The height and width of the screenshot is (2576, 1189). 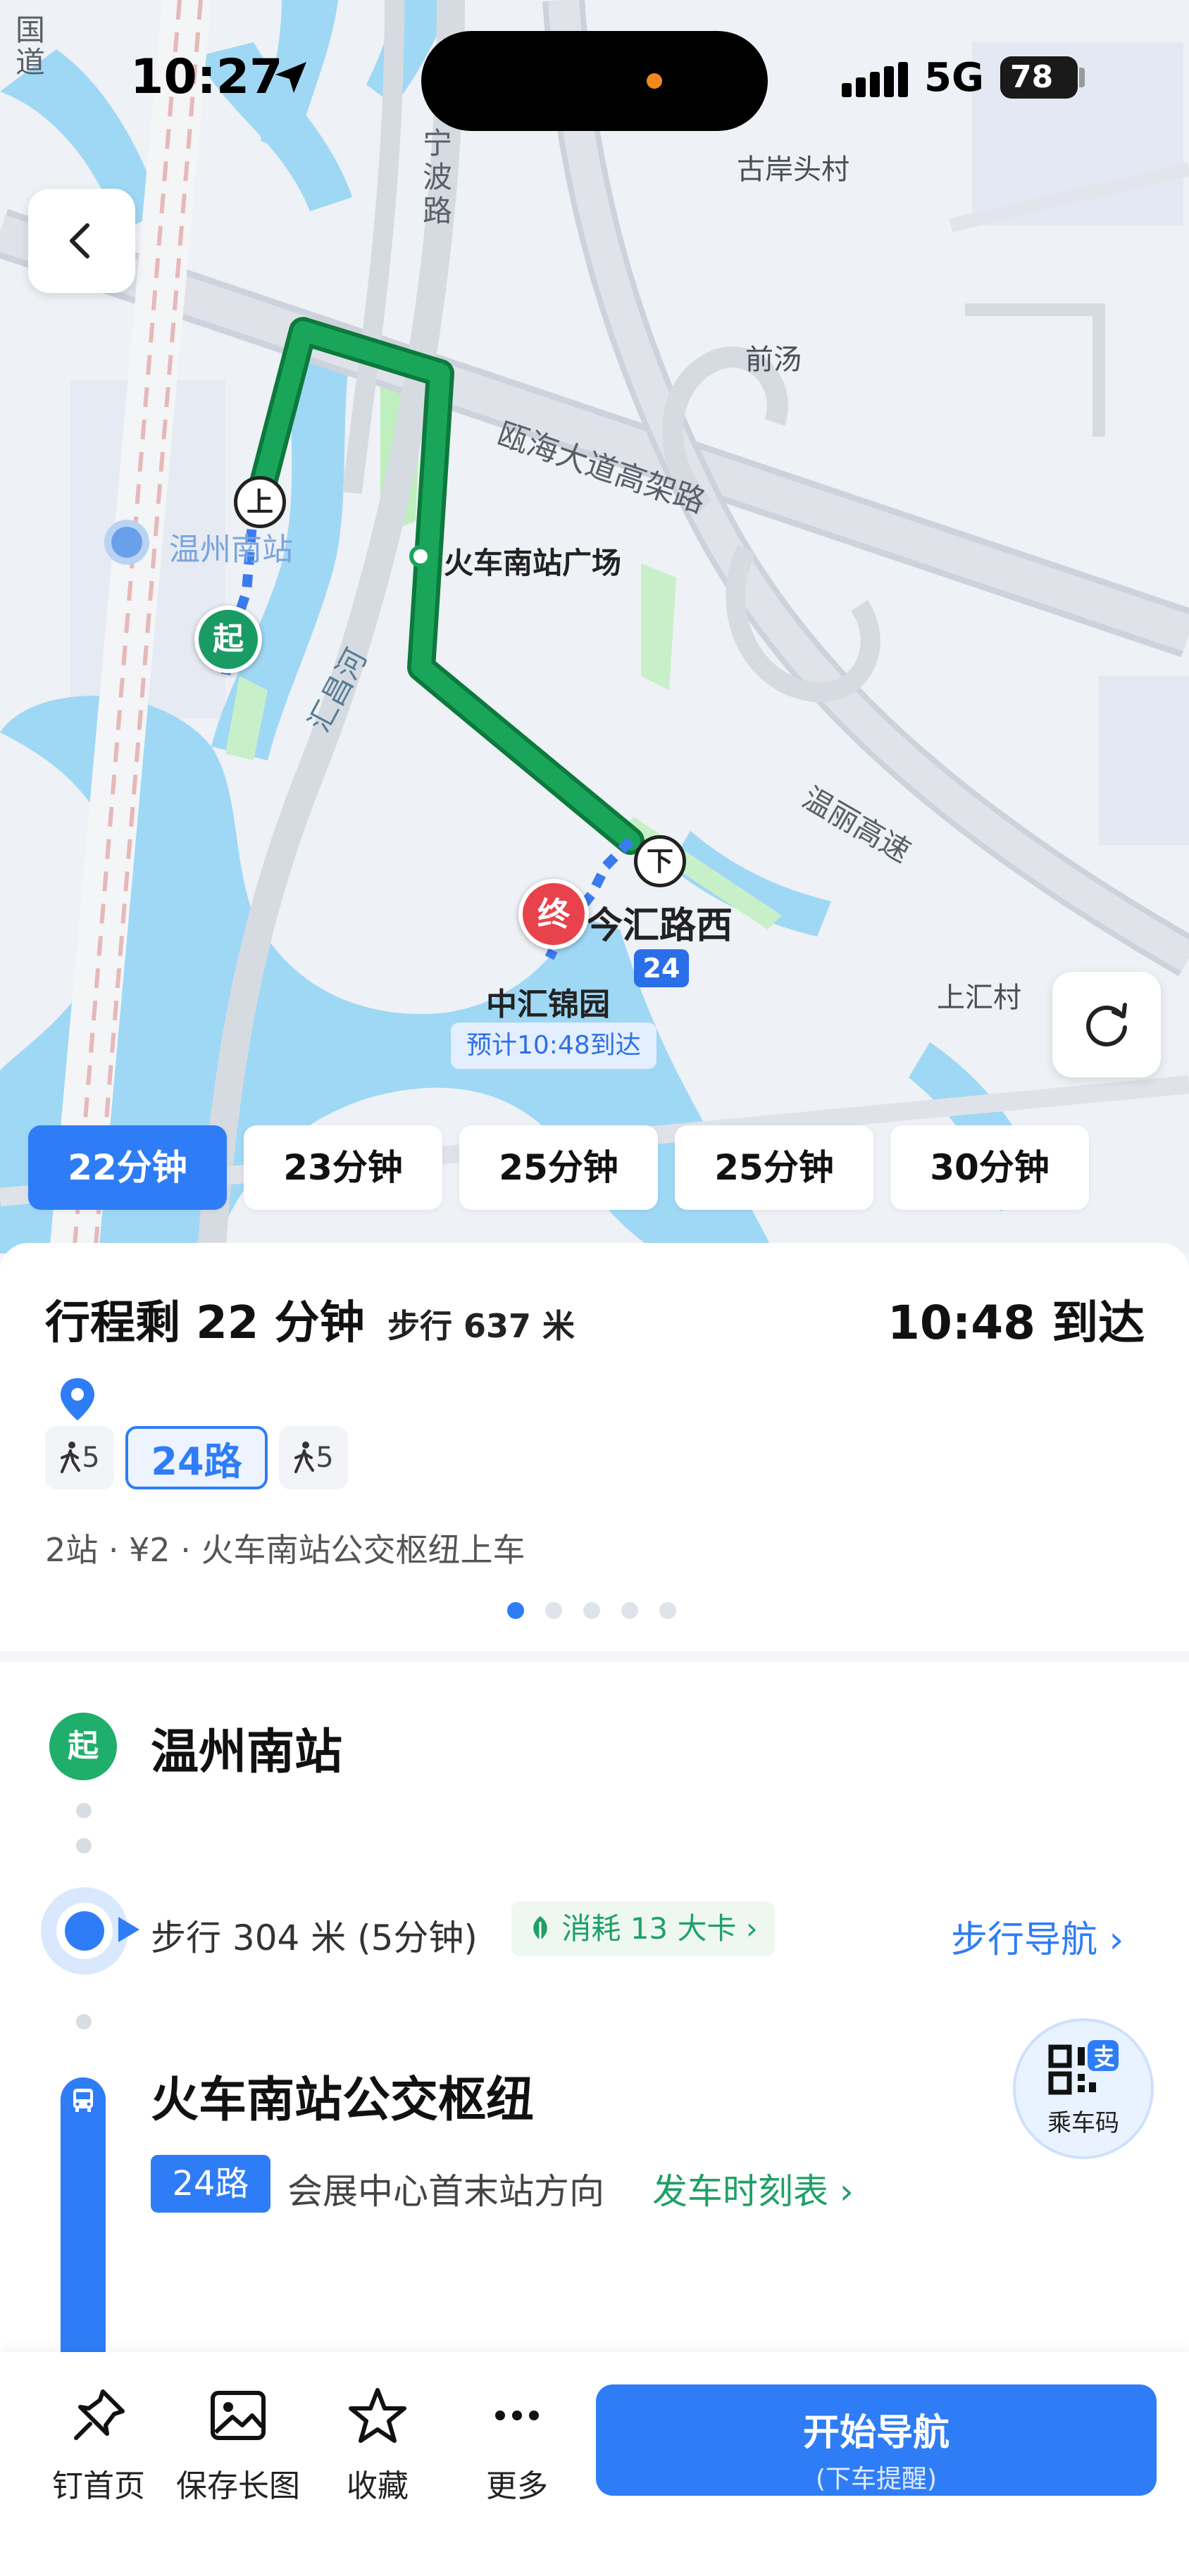 What do you see at coordinates (128, 1929) in the screenshot?
I see `walk-direction-icon` at bounding box center [128, 1929].